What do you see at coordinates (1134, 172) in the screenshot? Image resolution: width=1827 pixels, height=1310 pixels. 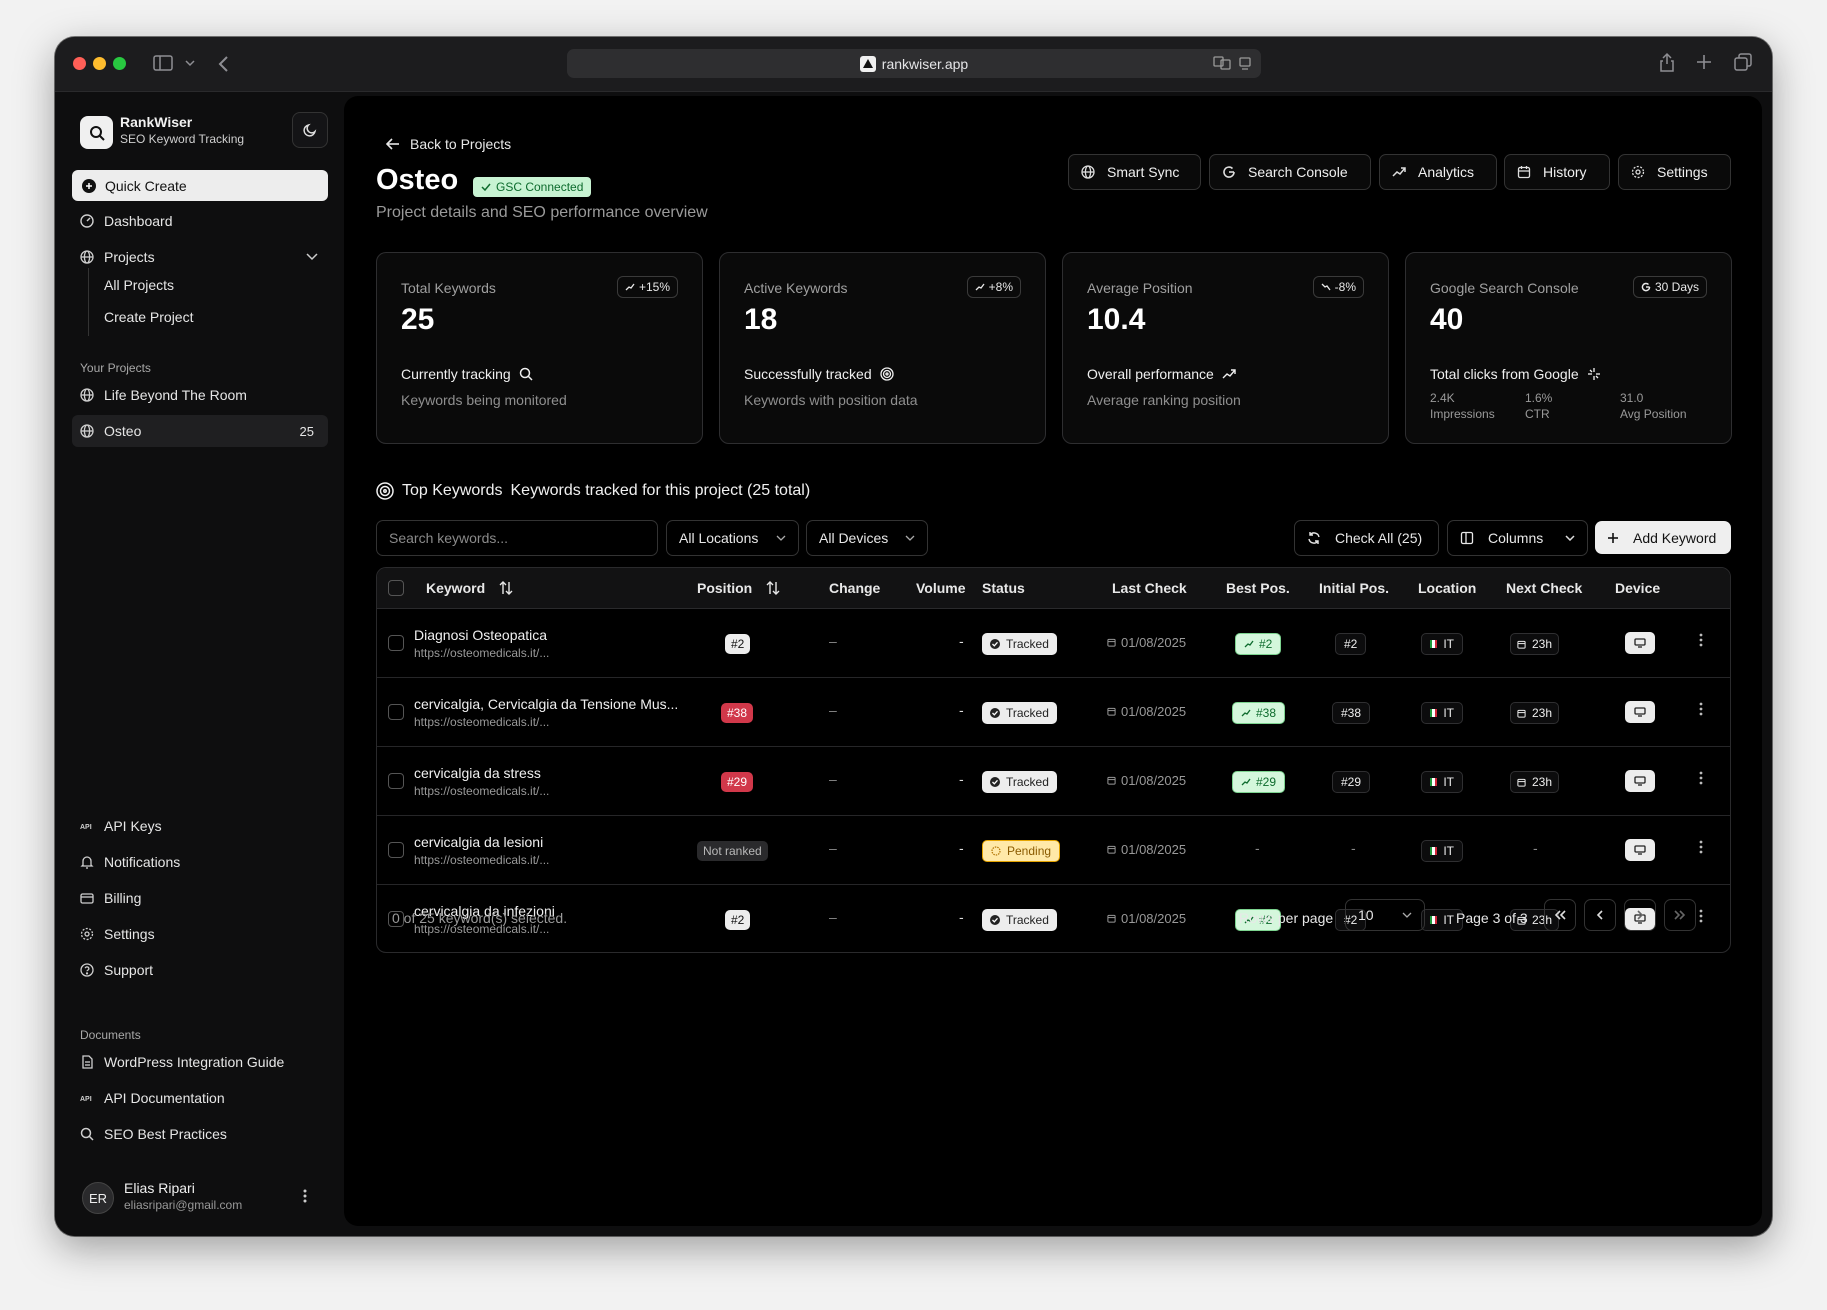 I see `smart-sync-button: Smart Sync` at bounding box center [1134, 172].